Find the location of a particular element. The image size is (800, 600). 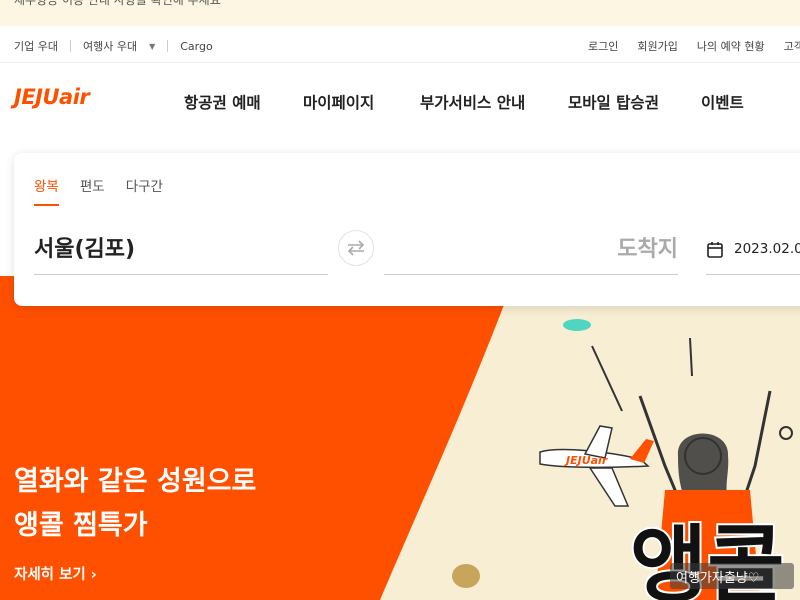

trip-type-tabs: 왕복 편도 다구간 is located at coordinates (109, 190).